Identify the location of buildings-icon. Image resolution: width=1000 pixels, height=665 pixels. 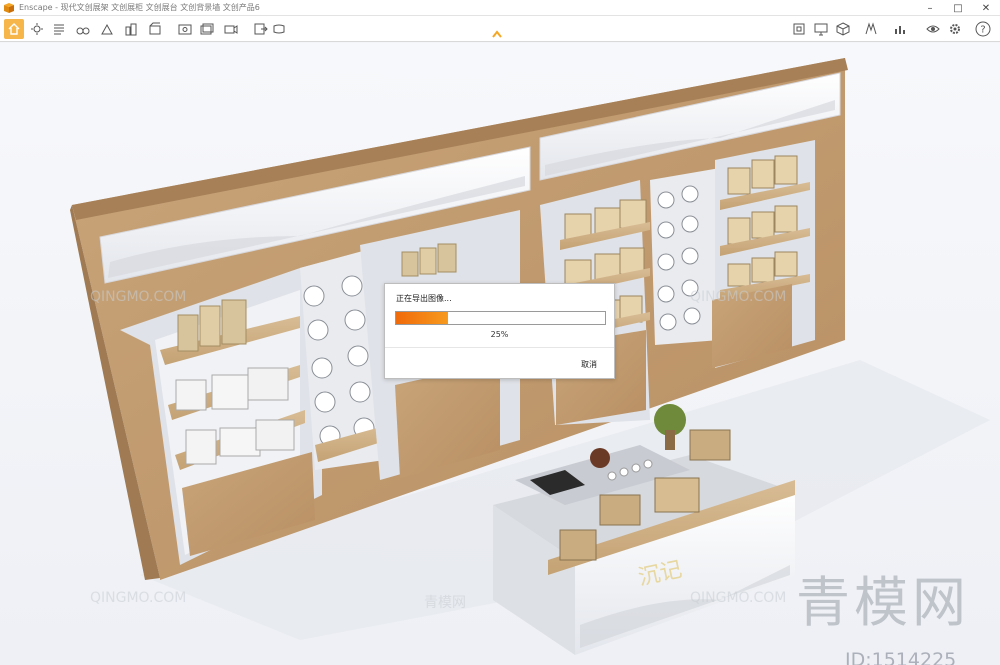
(131, 29).